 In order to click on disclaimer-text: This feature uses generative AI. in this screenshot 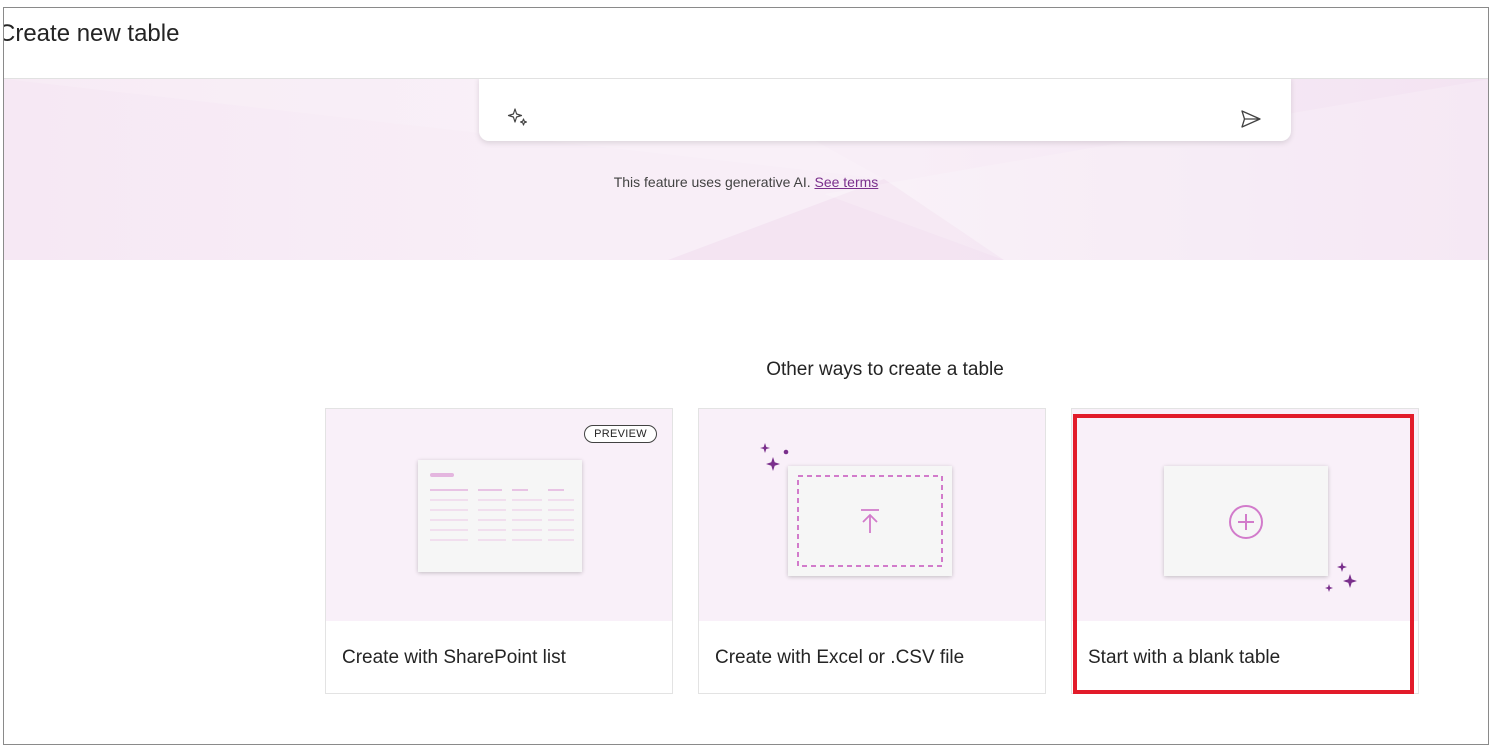, I will do `click(712, 182)`.